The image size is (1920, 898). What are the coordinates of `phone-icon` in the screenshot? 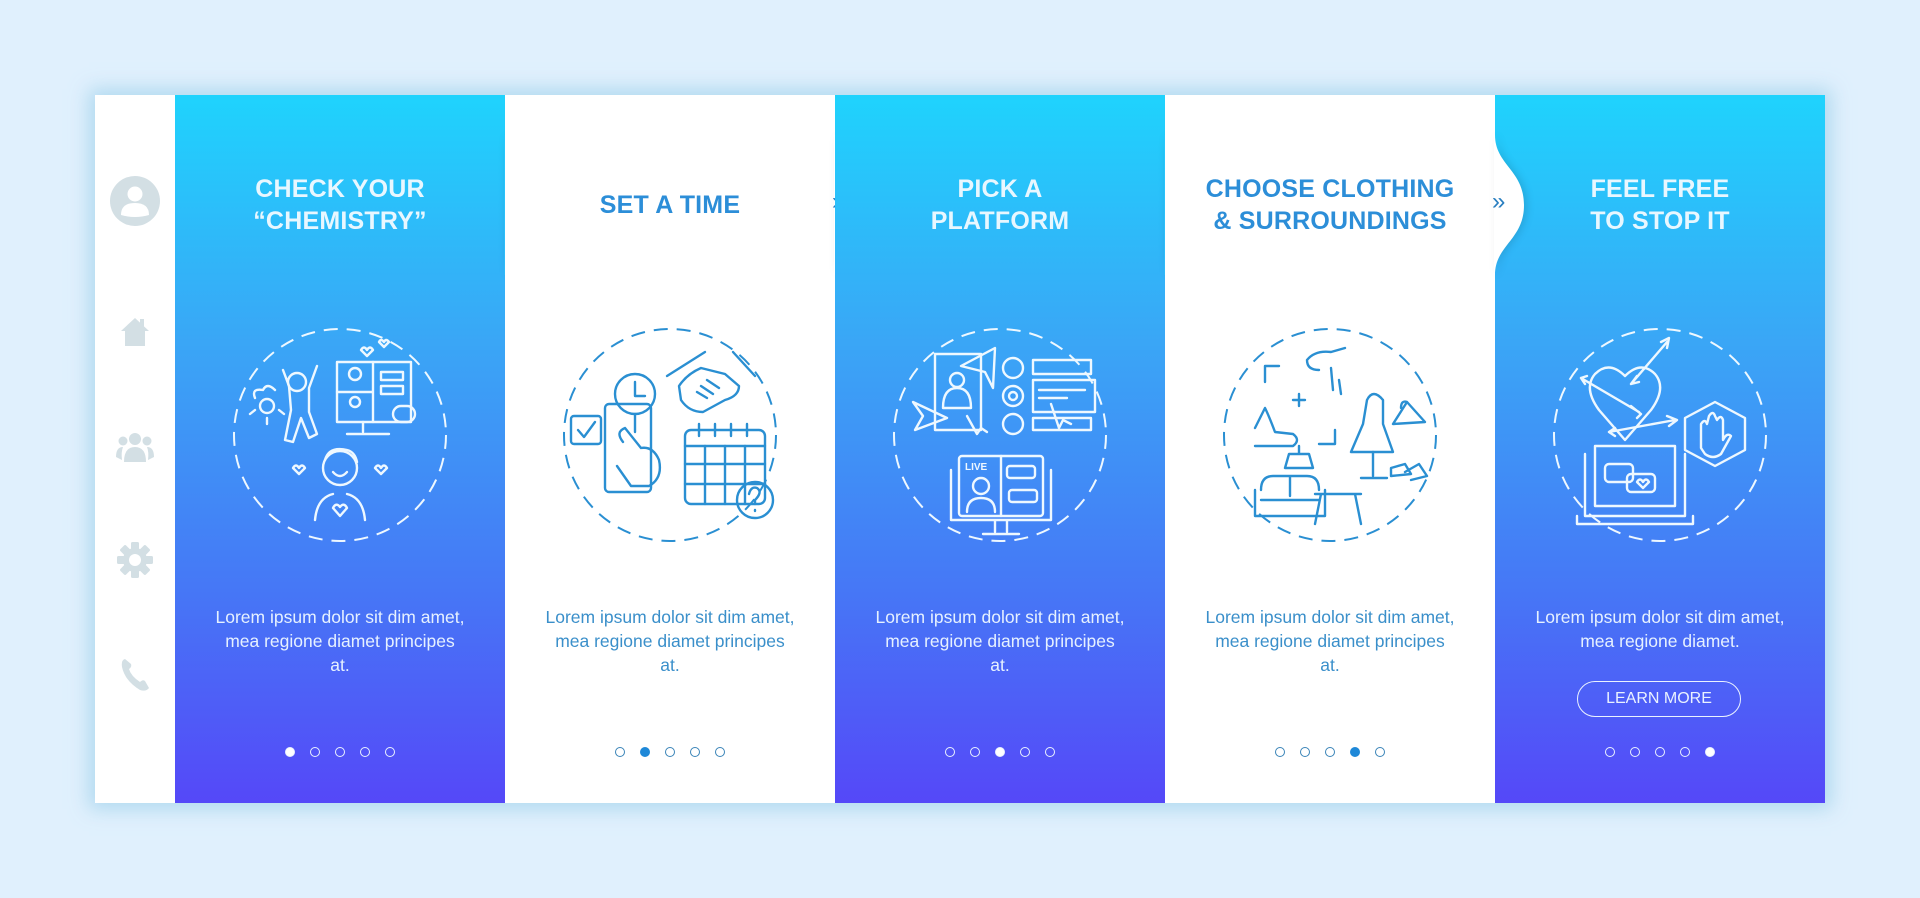 It's located at (135, 675).